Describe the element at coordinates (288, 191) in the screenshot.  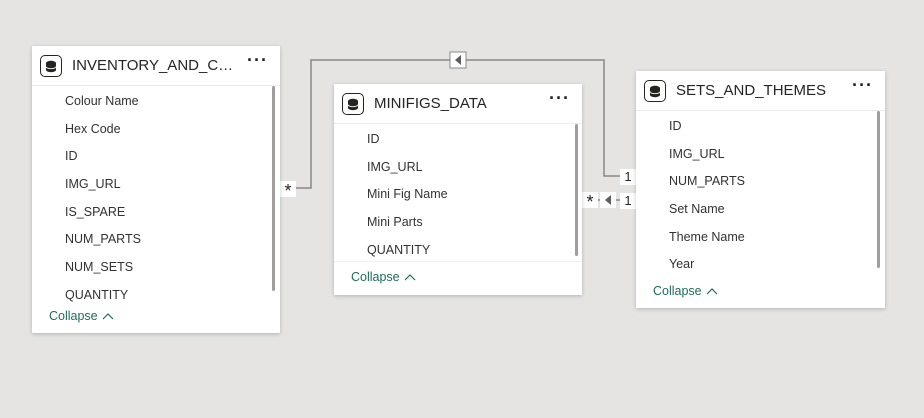
I see `cardinality-many-inventory: *` at that location.